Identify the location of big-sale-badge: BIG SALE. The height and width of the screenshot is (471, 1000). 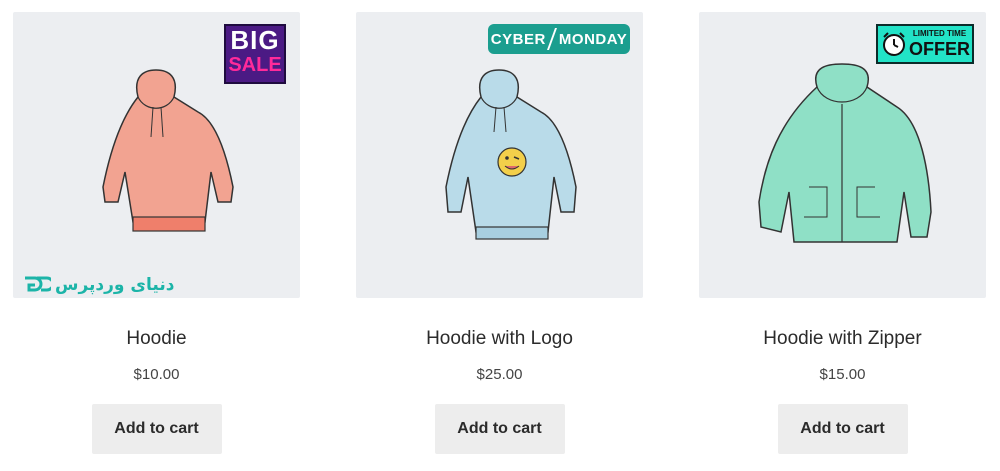
(255, 54).